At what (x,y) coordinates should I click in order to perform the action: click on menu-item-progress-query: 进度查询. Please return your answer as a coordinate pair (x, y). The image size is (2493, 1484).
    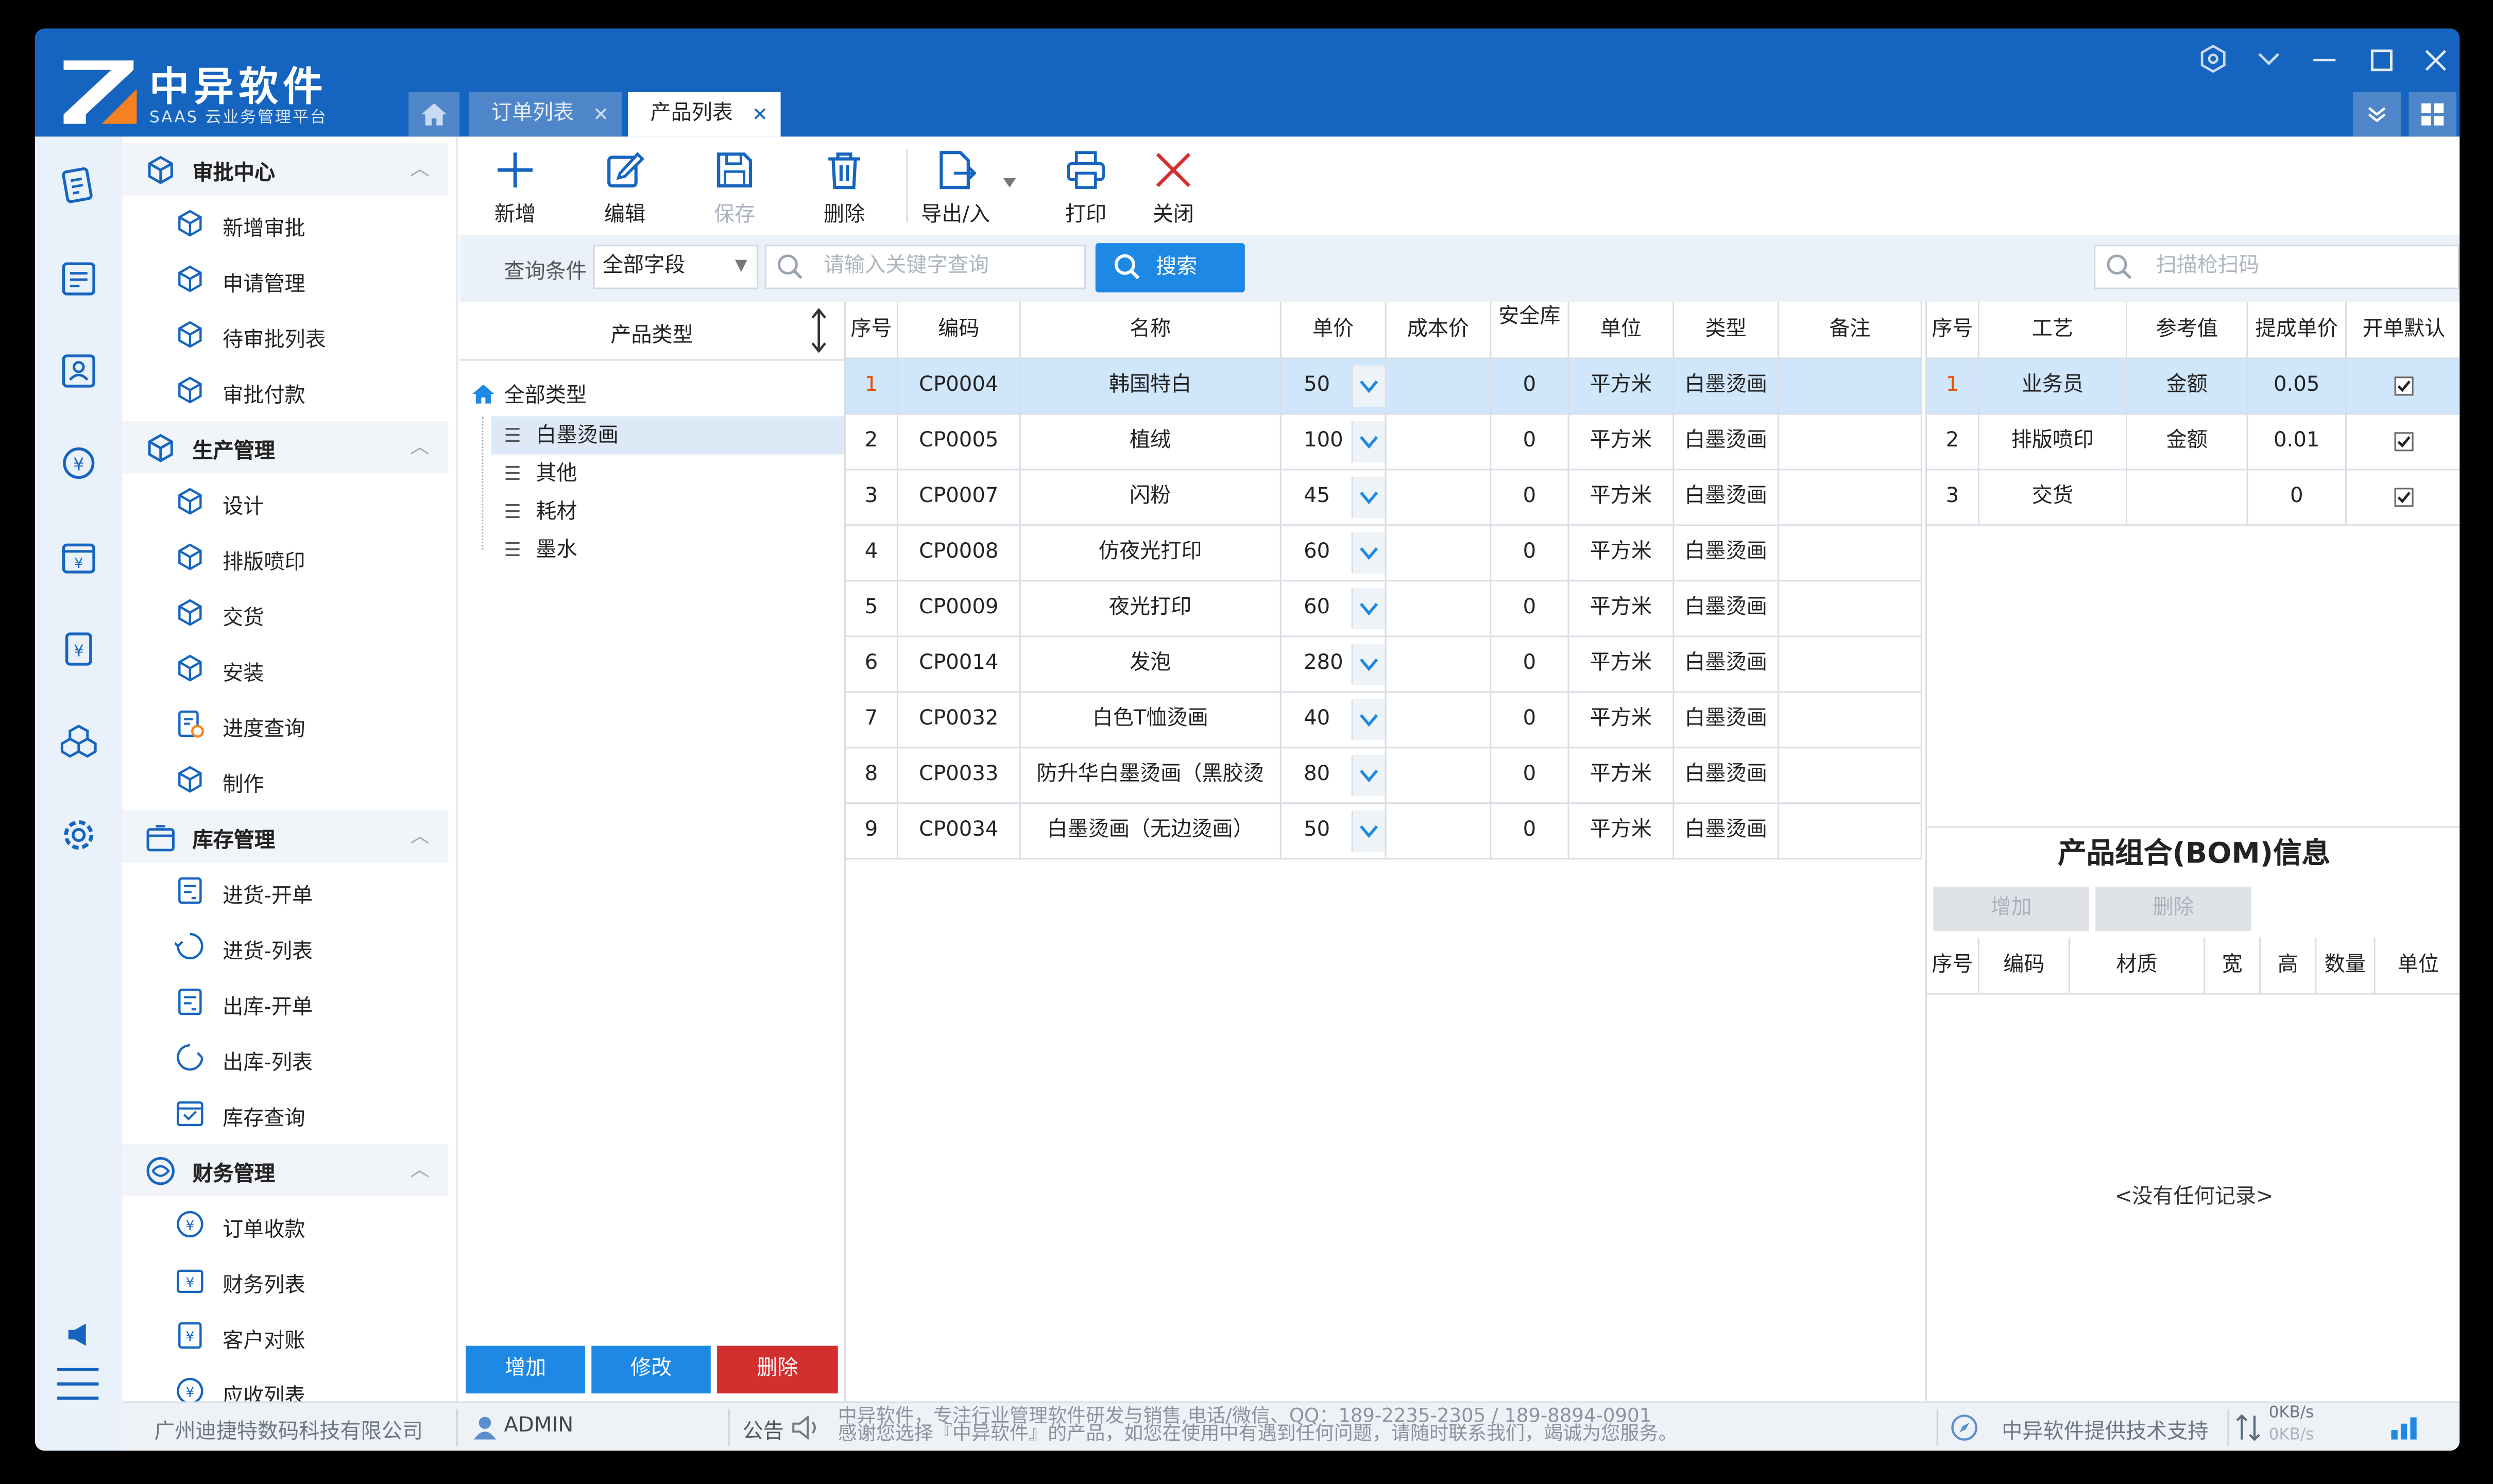
    Looking at the image, I should click on (286, 725).